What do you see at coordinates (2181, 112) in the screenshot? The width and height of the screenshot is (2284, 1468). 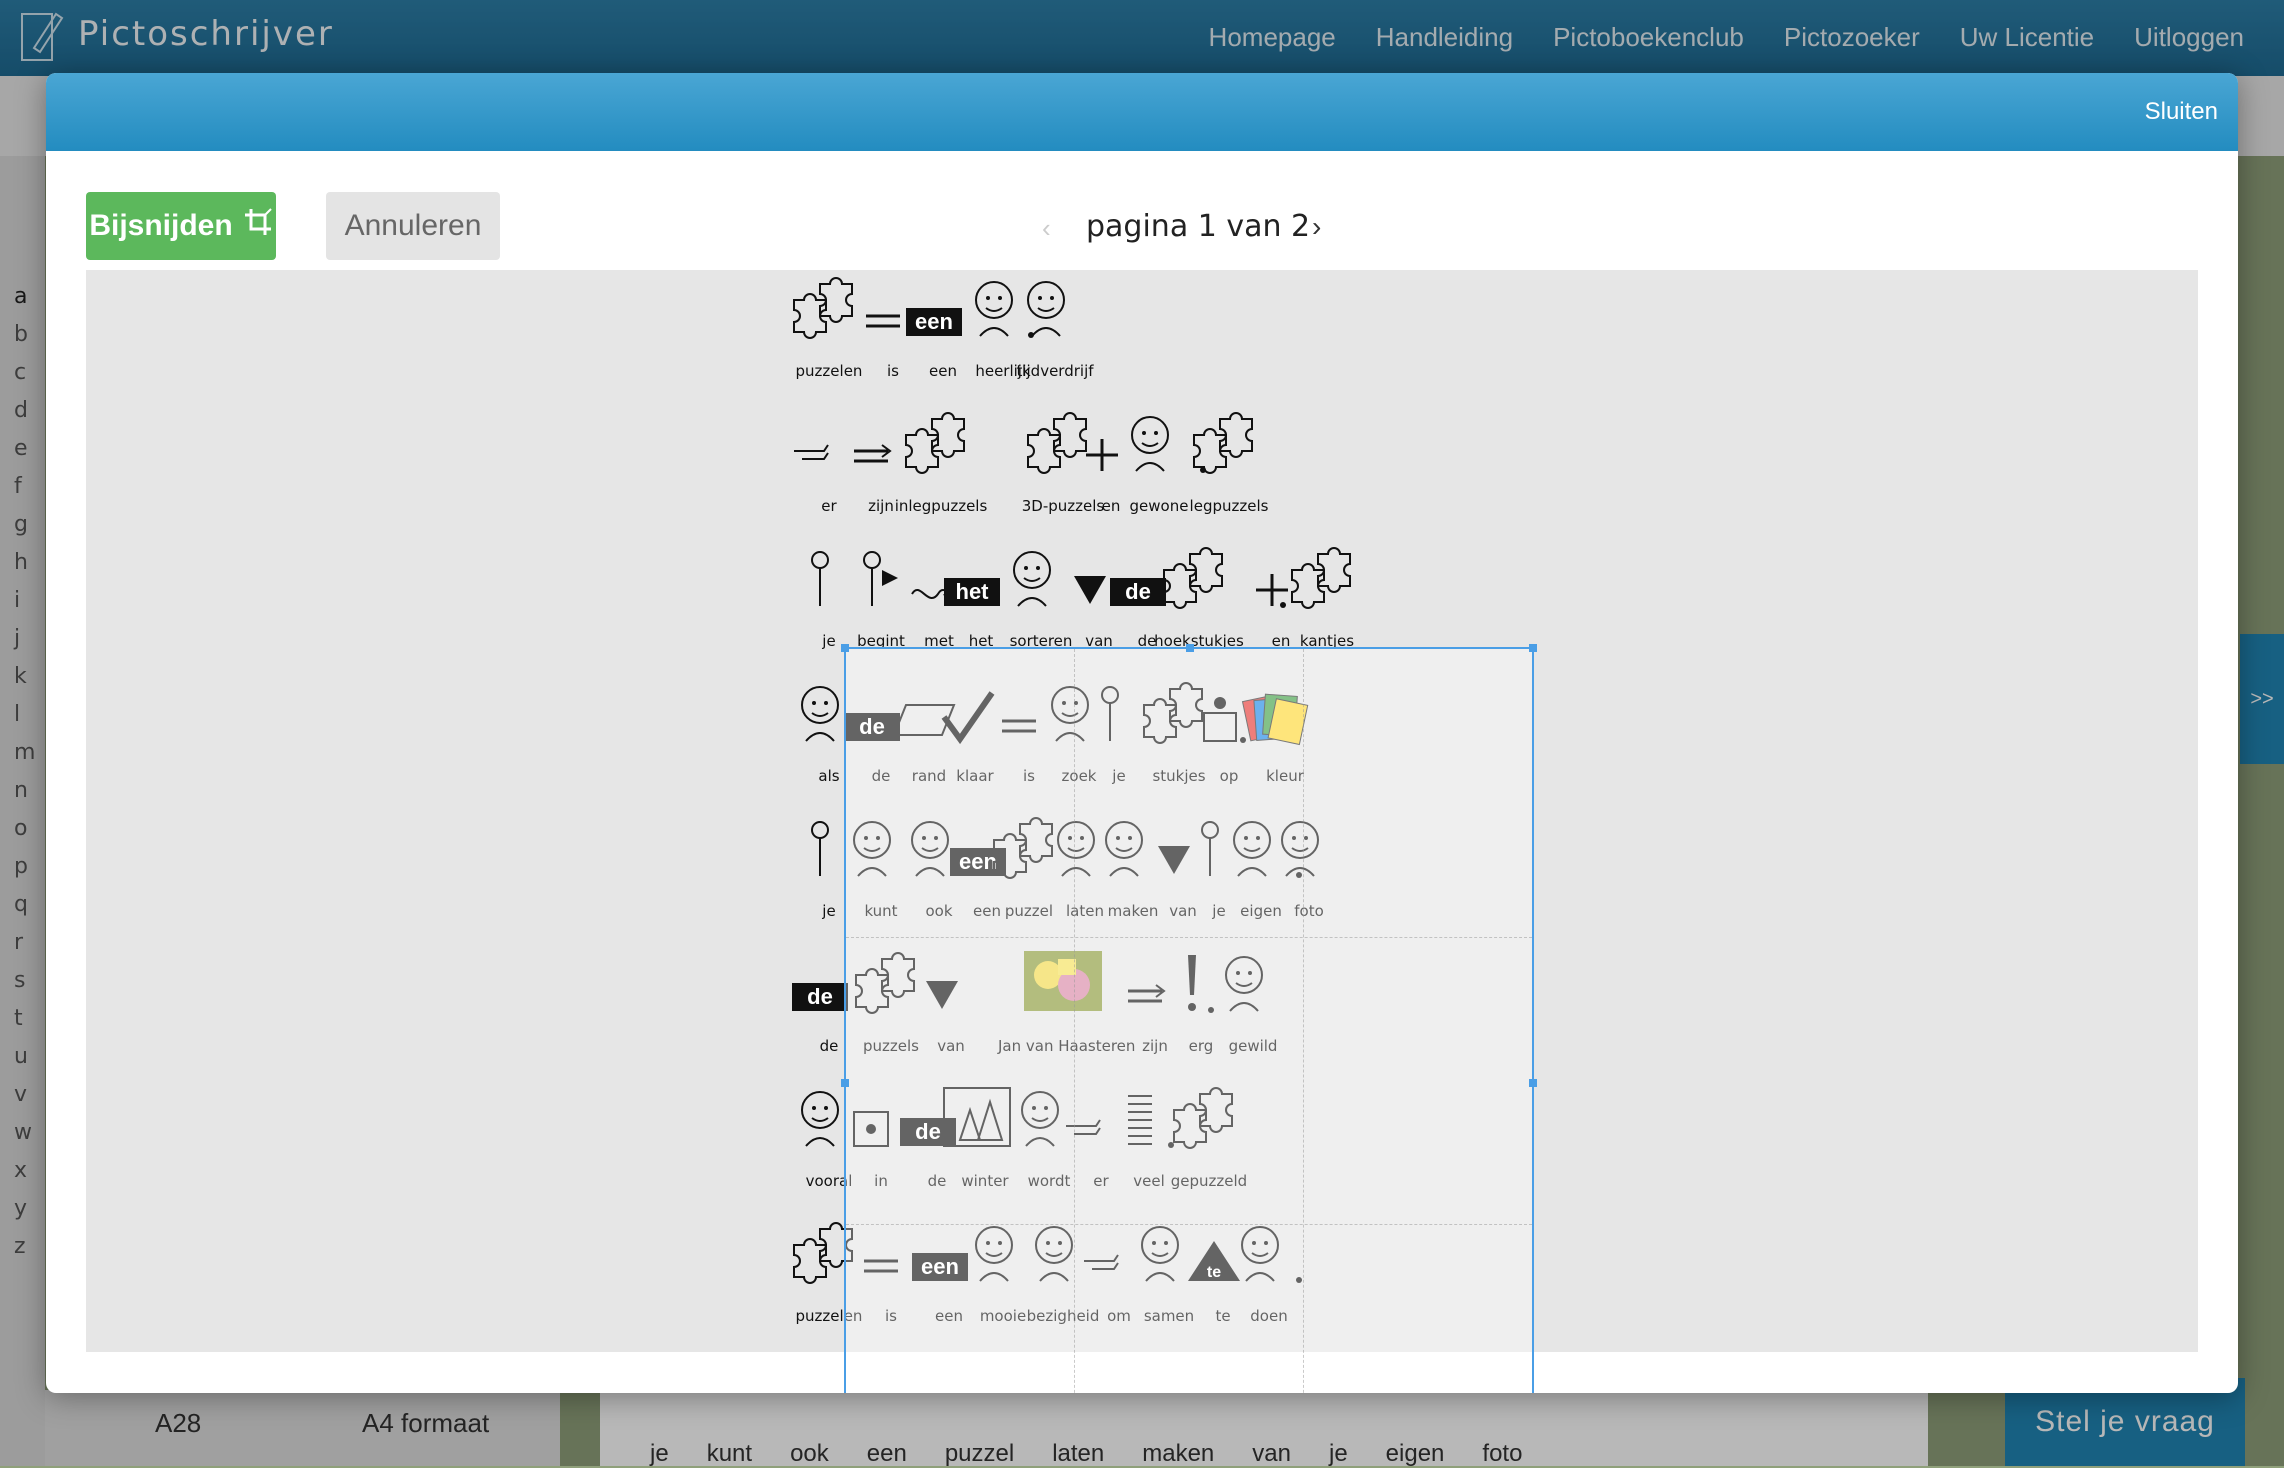 I see `close-button: Sluiten` at bounding box center [2181, 112].